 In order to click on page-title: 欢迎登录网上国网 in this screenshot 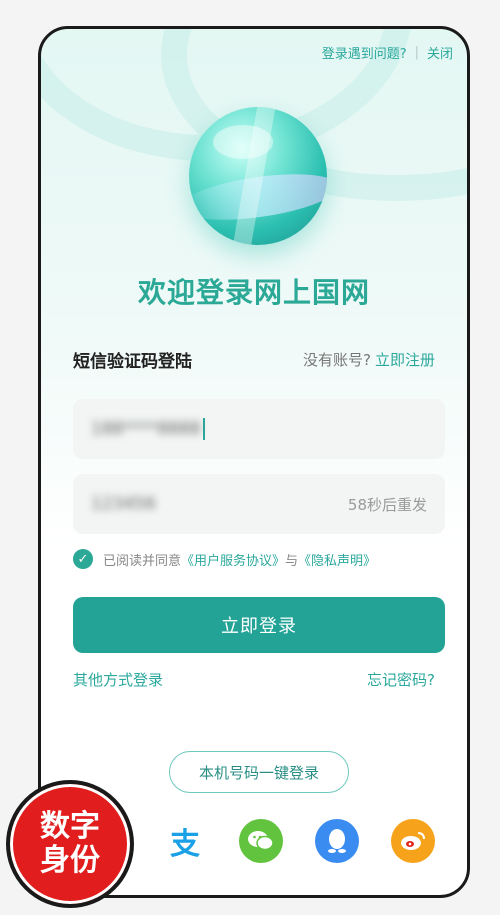, I will do `click(253, 292)`.